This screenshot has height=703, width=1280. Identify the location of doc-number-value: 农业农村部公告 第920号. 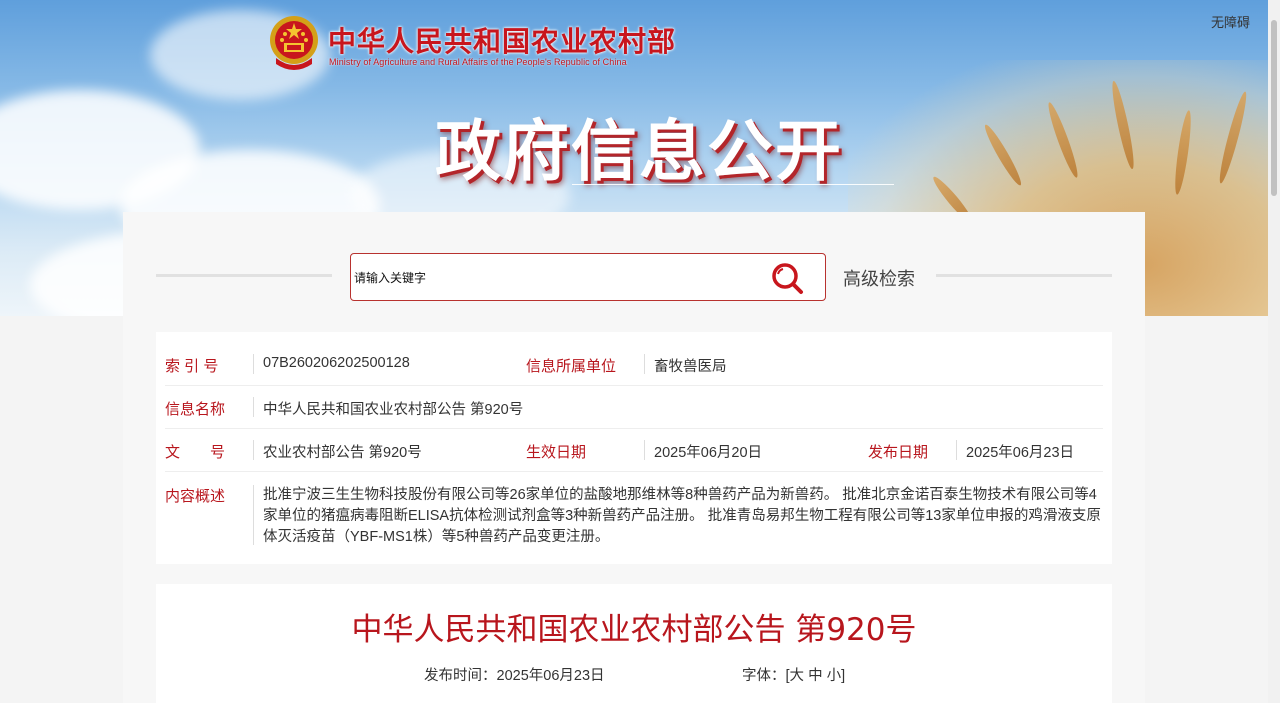
(342, 453).